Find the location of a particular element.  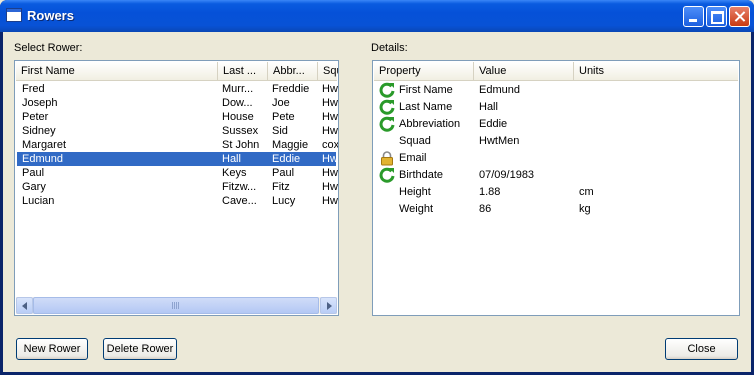

property-row: First Name Edmund is located at coordinates (556, 90).